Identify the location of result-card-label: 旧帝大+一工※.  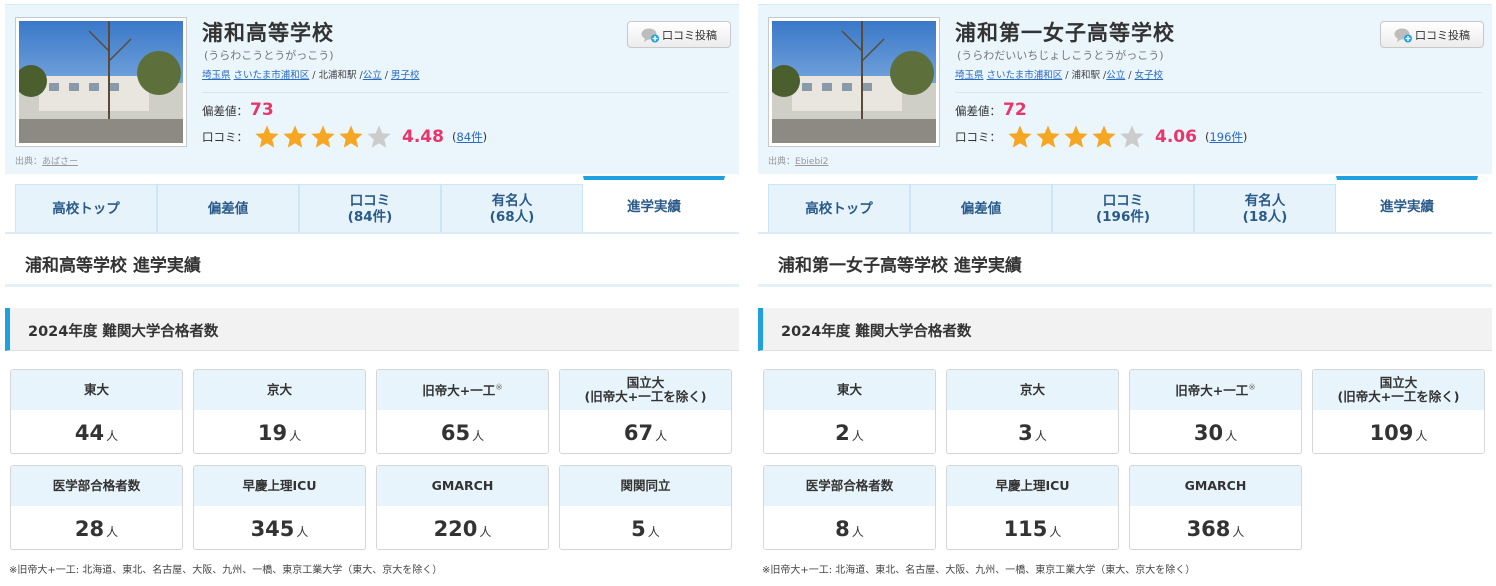
(1215, 390).